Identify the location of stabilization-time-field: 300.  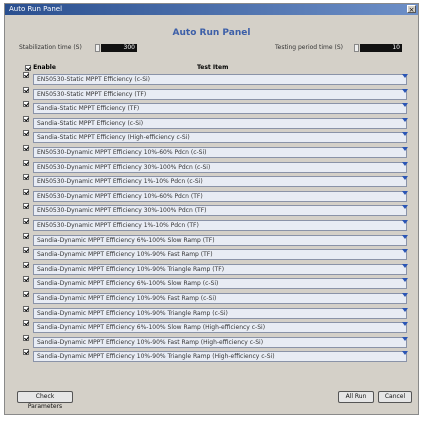
(119, 48).